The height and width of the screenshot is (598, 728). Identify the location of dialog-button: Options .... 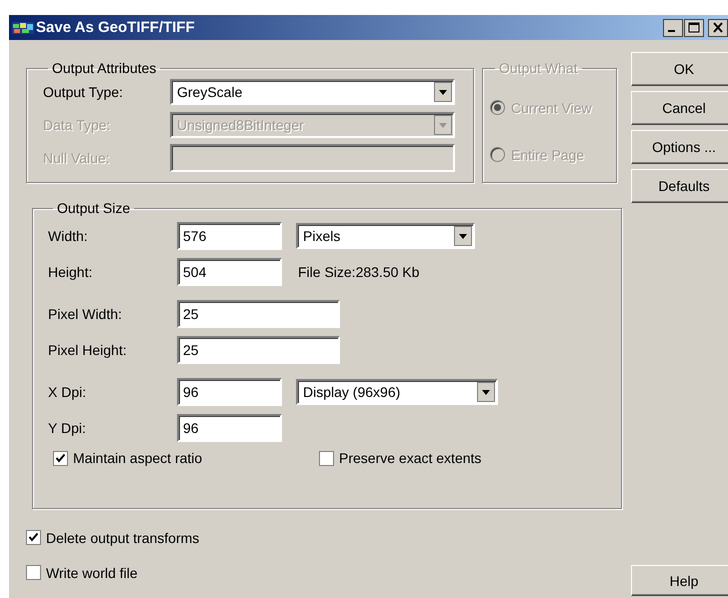
(679, 147).